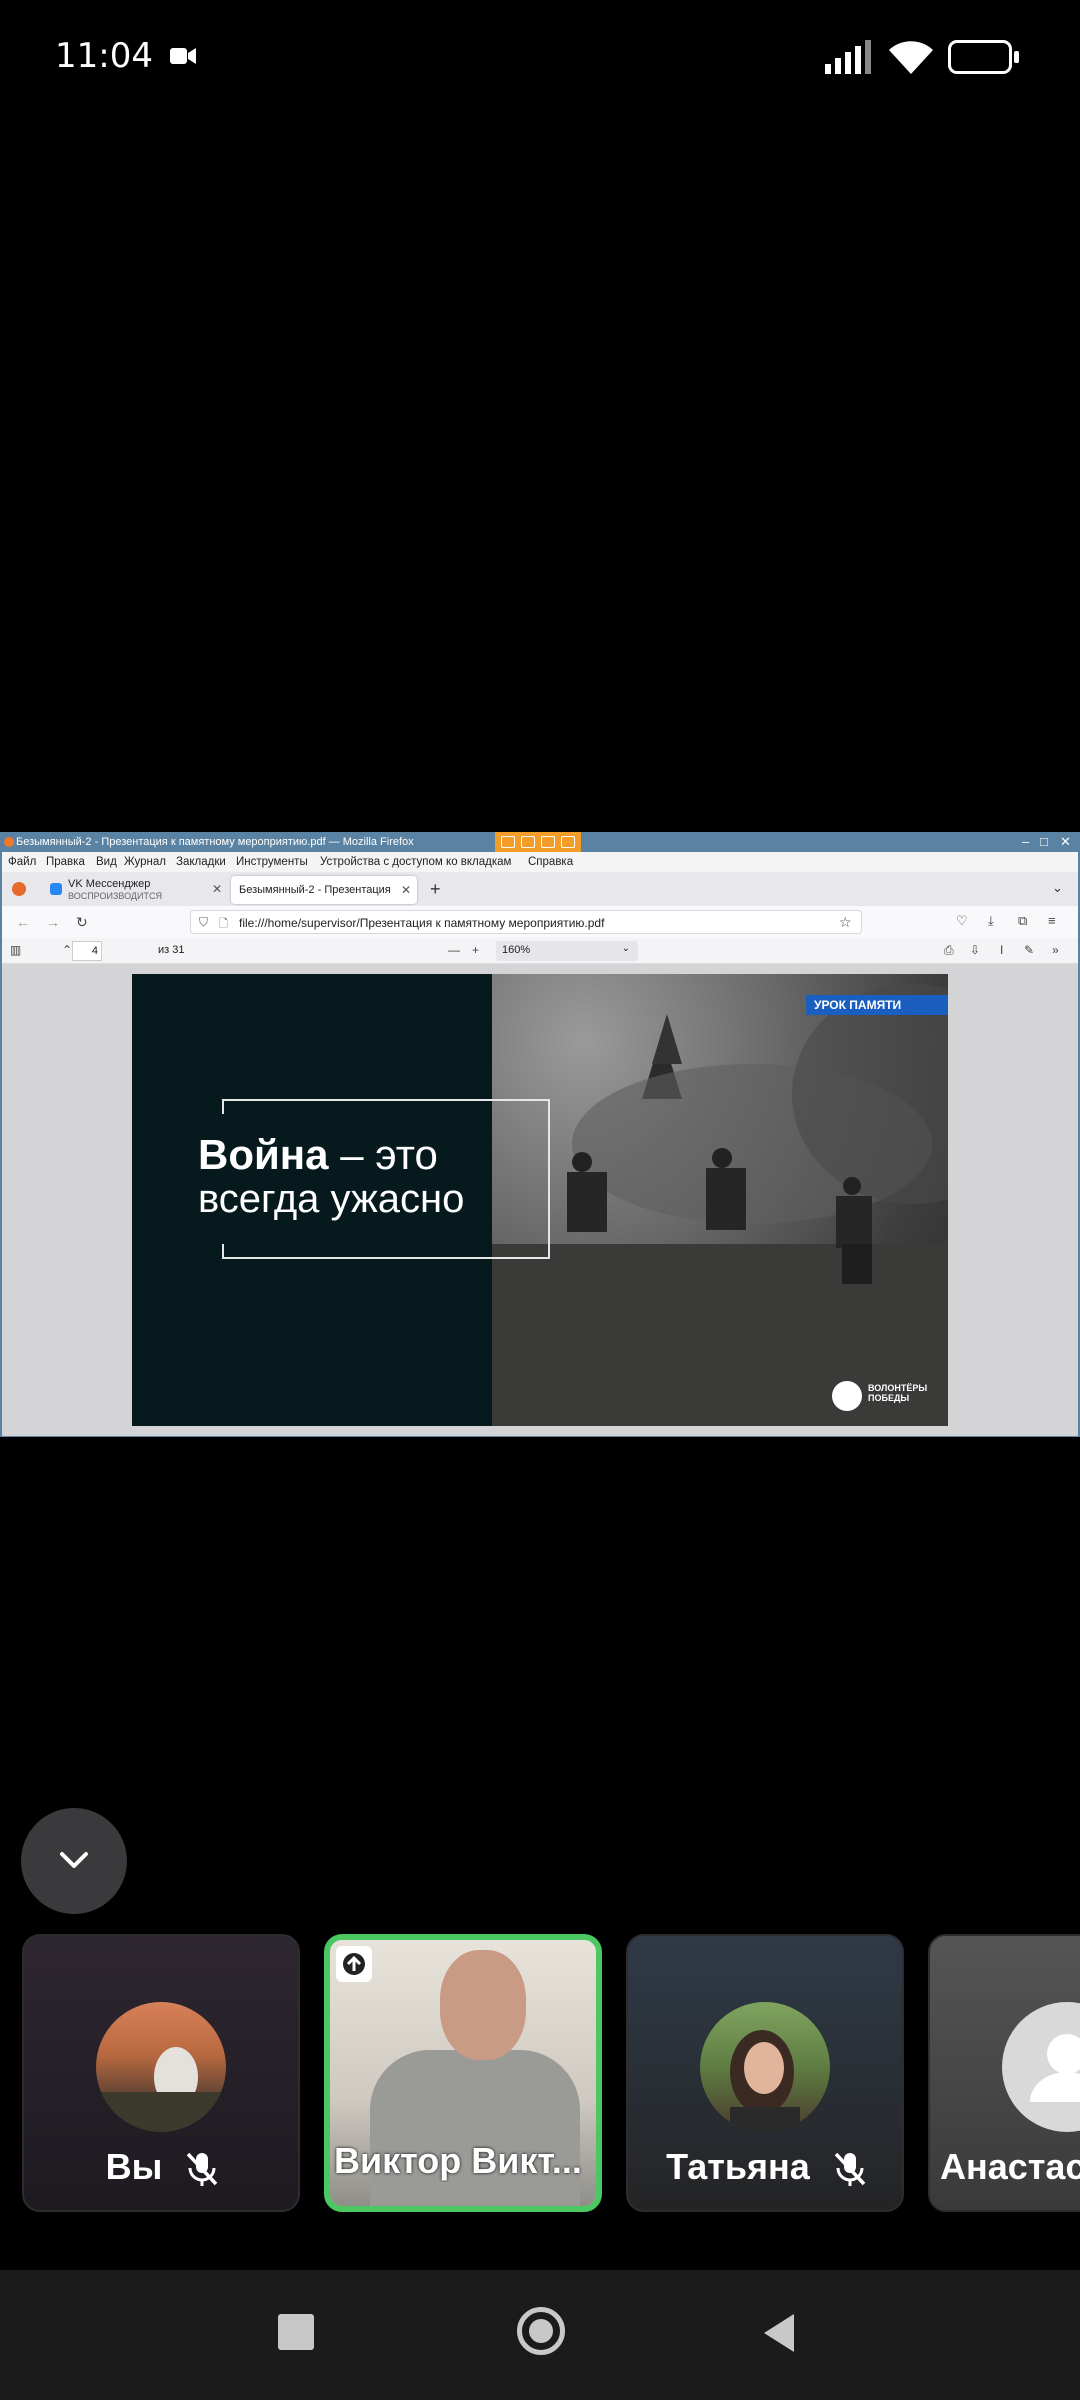 The height and width of the screenshot is (2400, 1080). I want to click on close-icon: ✕, so click(1065, 842).